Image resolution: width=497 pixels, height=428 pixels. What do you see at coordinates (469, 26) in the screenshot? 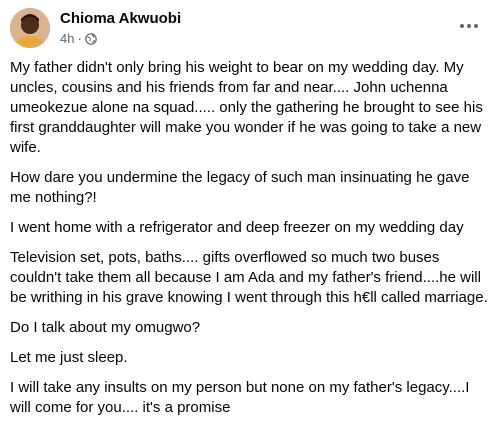
I see `more-horizontal-icon` at bounding box center [469, 26].